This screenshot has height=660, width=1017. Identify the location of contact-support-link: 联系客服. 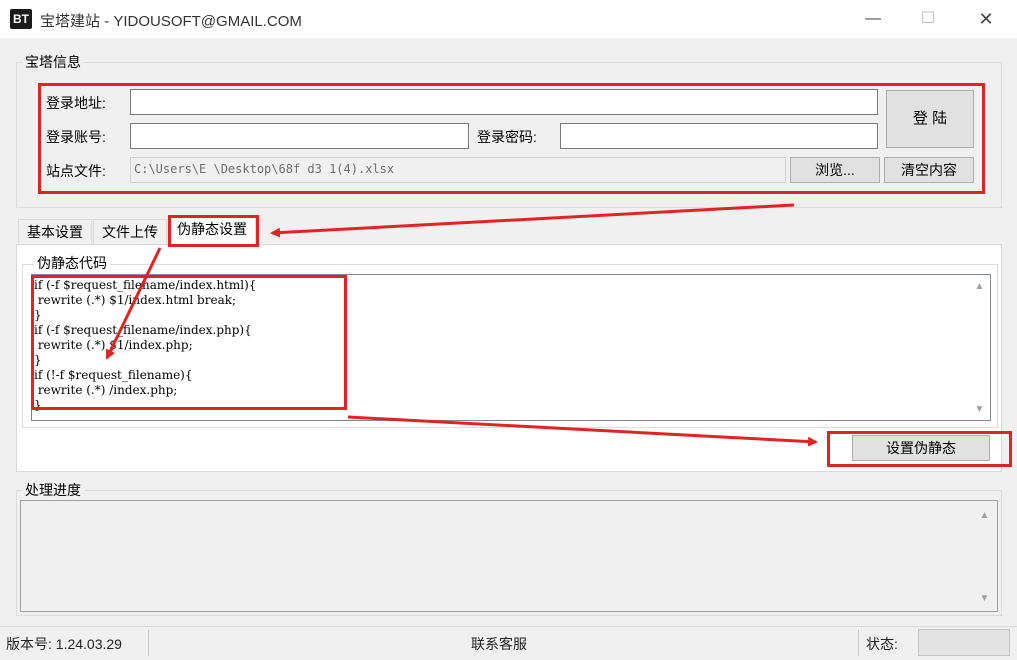
(499, 644).